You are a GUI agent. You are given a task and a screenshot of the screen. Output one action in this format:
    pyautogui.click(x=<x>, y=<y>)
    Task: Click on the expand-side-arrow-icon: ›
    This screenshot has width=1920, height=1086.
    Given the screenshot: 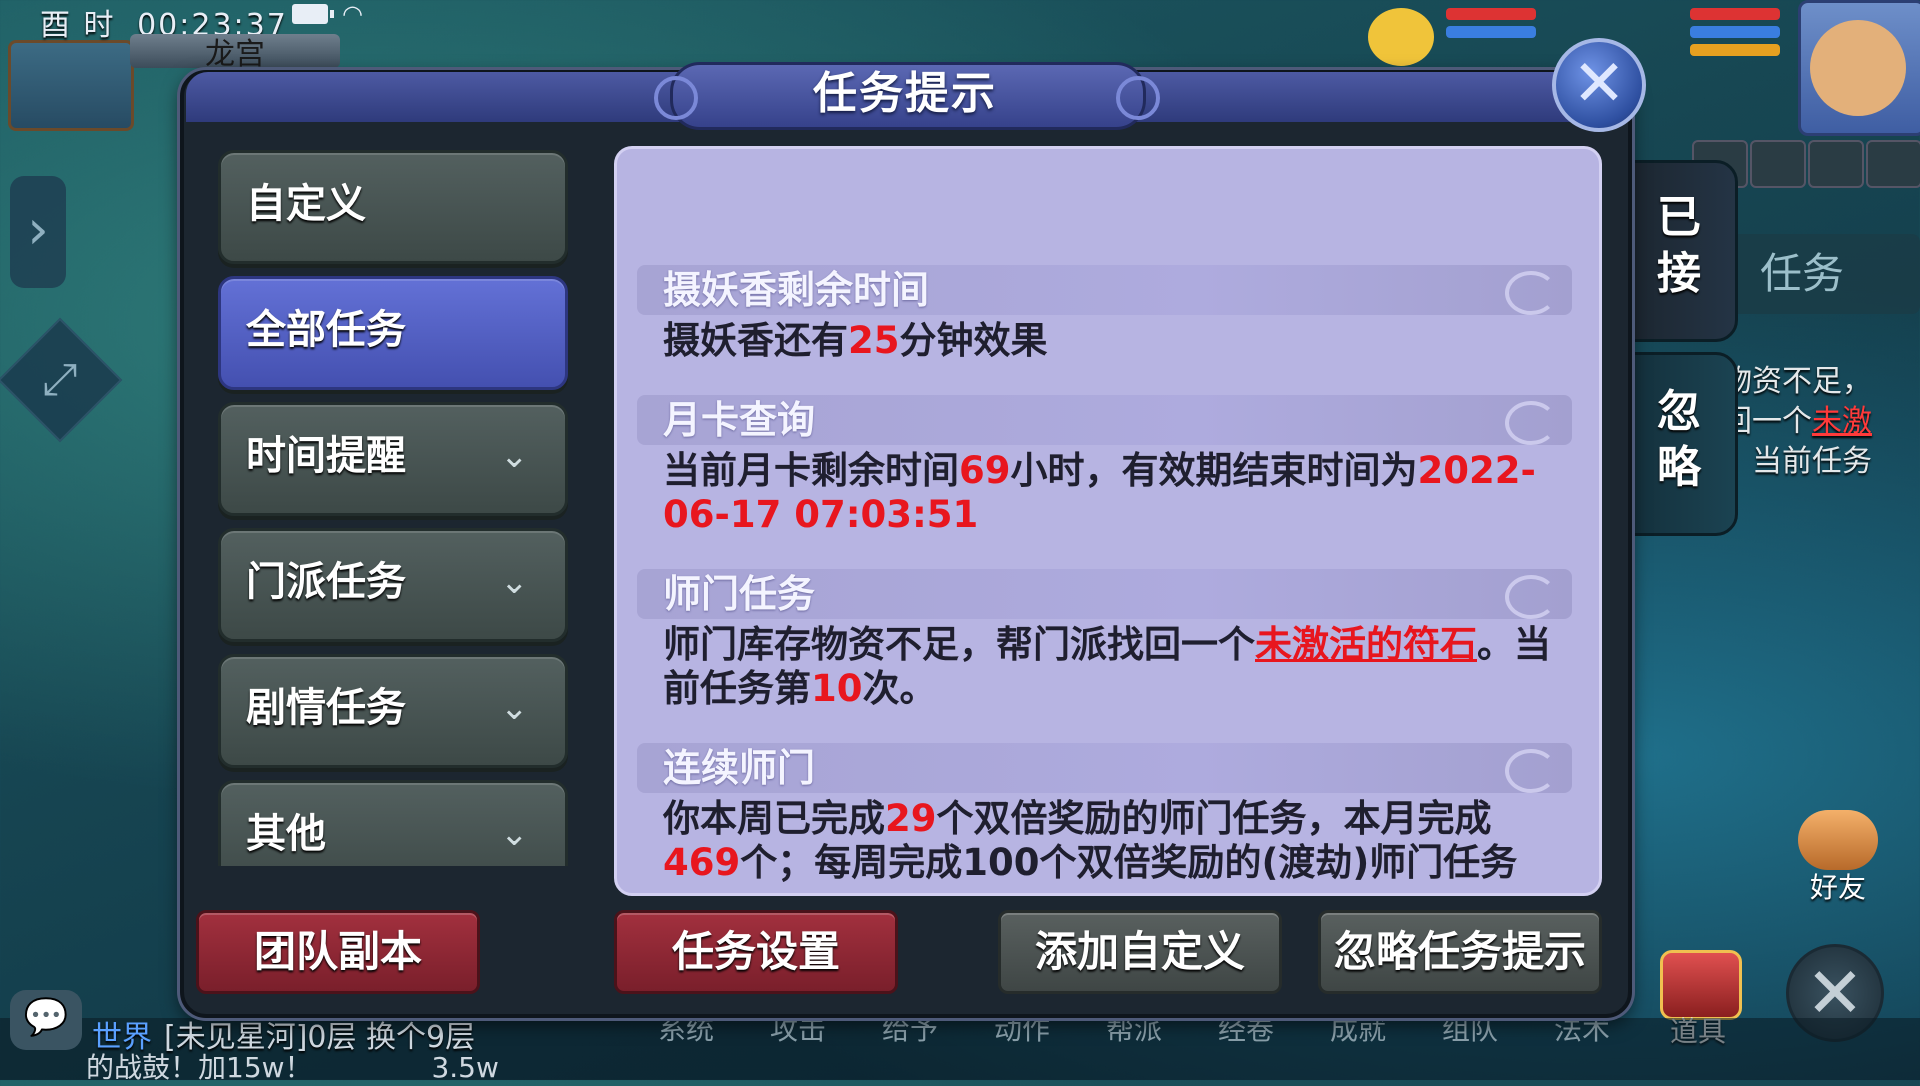 What is the action you would take?
    pyautogui.click(x=38, y=232)
    